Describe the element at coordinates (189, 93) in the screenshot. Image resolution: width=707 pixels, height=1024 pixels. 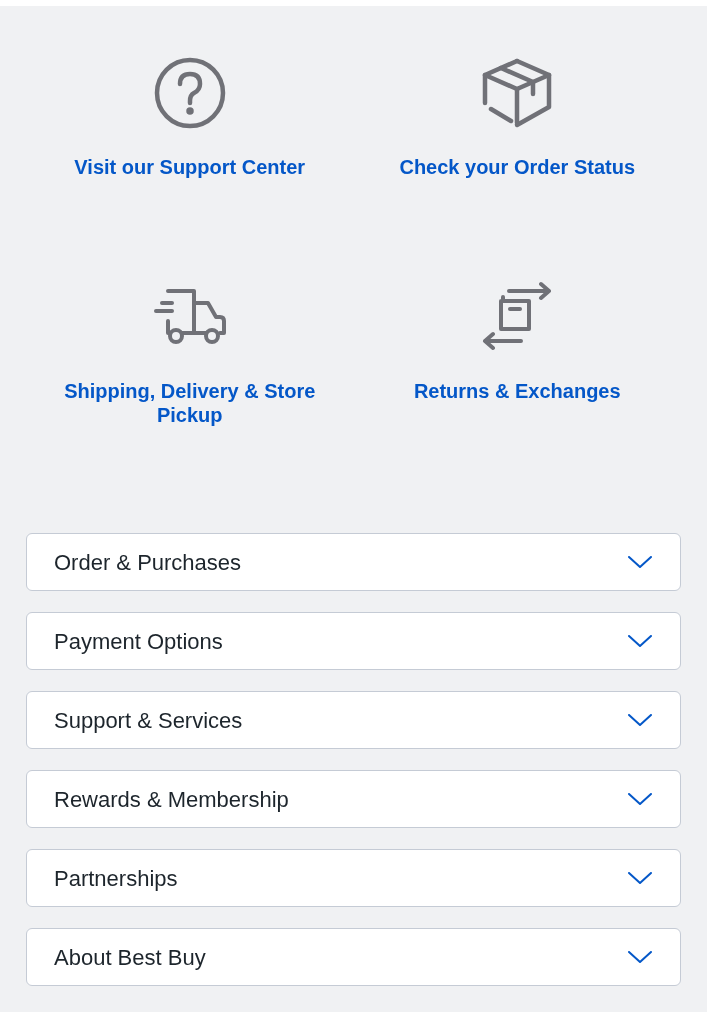
I see `question-circle-icon` at that location.